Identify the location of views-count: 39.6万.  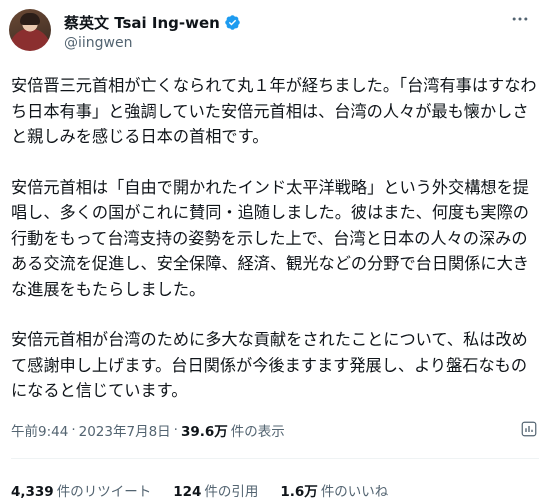
(204, 432).